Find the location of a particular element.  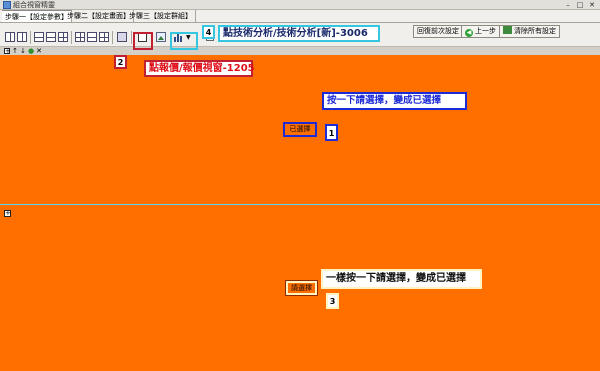

clear-all-button: 清除所有設定 is located at coordinates (529, 31).